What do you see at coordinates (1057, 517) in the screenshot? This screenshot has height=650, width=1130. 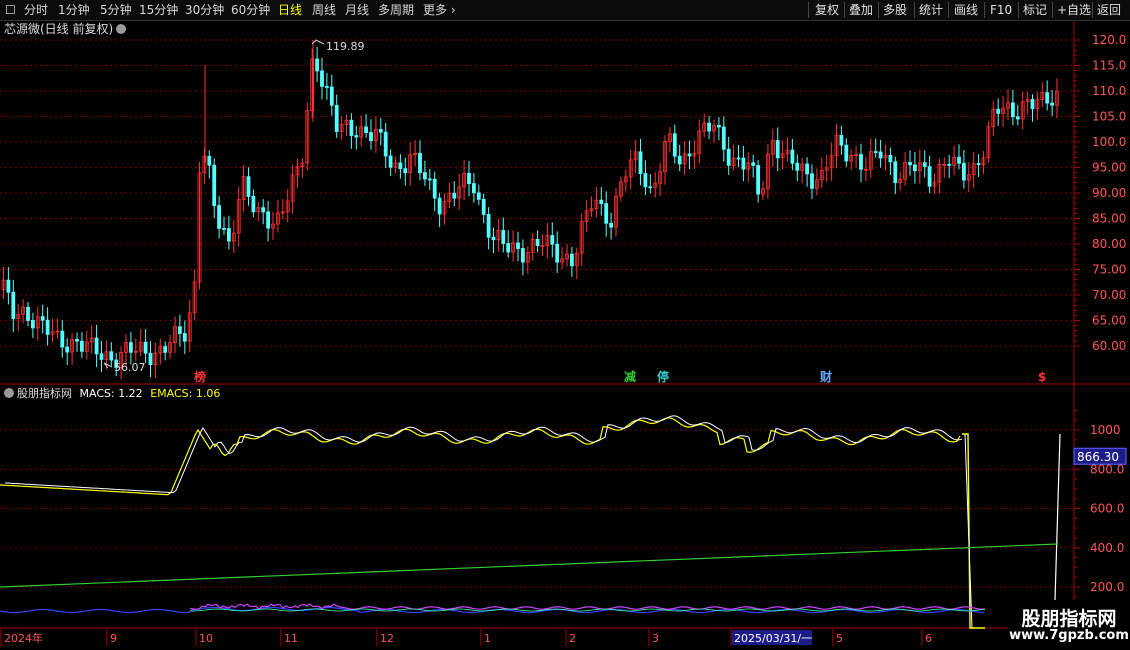 I see `macs-rebound` at bounding box center [1057, 517].